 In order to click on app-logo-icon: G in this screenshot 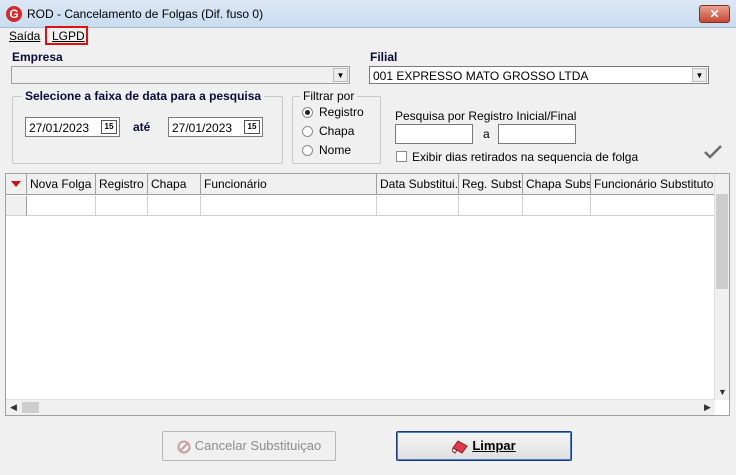, I will do `click(14, 14)`.